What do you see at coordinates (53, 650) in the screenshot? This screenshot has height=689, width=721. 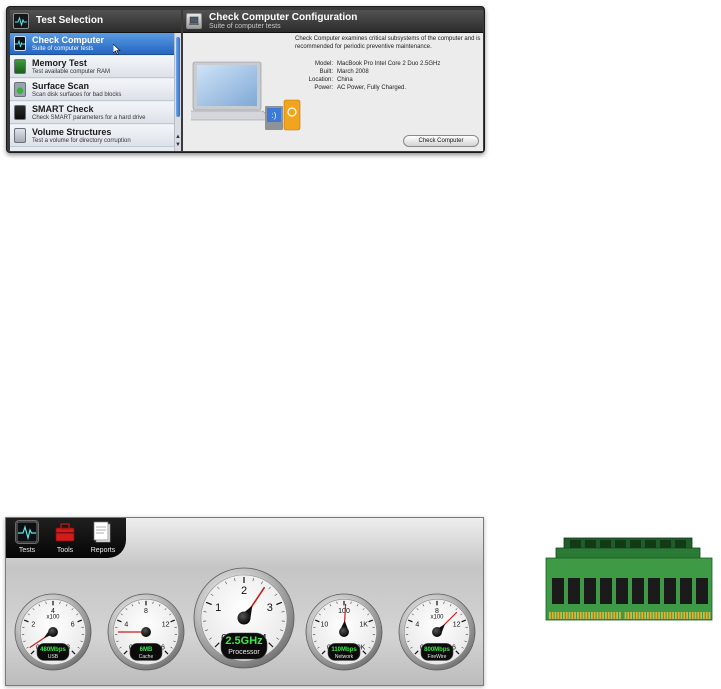 I see `gauge-readout-value: 480Mbps` at bounding box center [53, 650].